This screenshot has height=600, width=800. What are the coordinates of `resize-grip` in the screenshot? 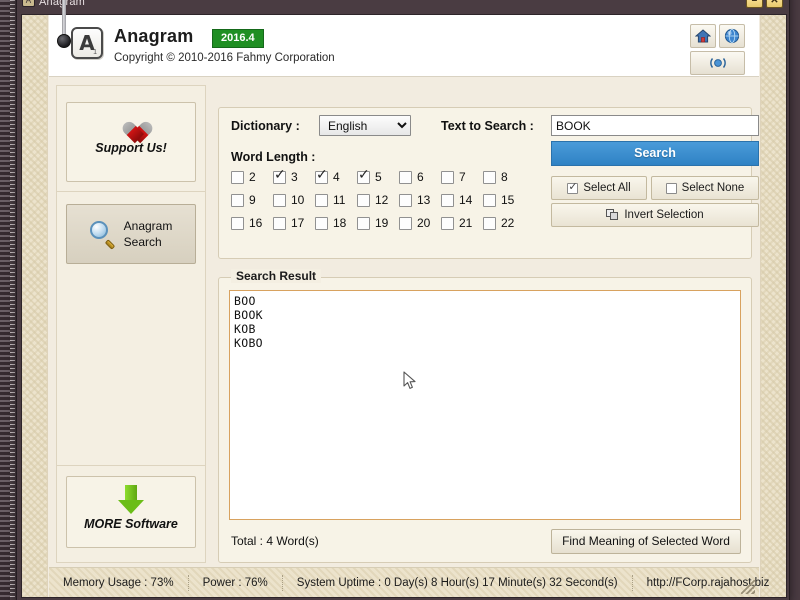 It's located at (748, 587).